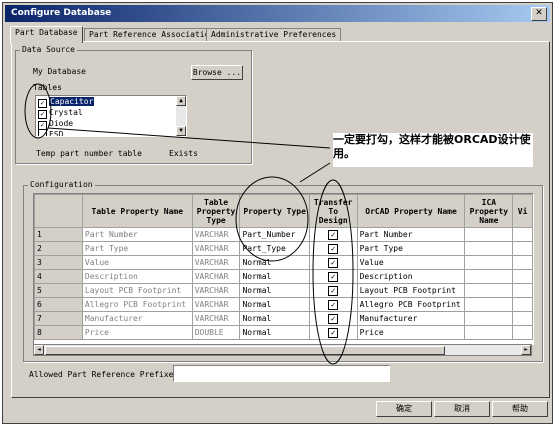 The height and width of the screenshot is (428, 557). I want to click on cell-table-property-name: Part Type, so click(137, 248).